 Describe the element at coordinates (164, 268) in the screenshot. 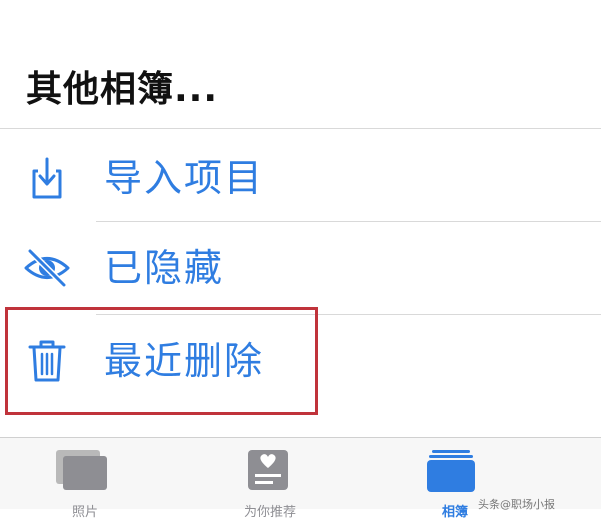

I see `album-row-label: 已隐藏` at that location.